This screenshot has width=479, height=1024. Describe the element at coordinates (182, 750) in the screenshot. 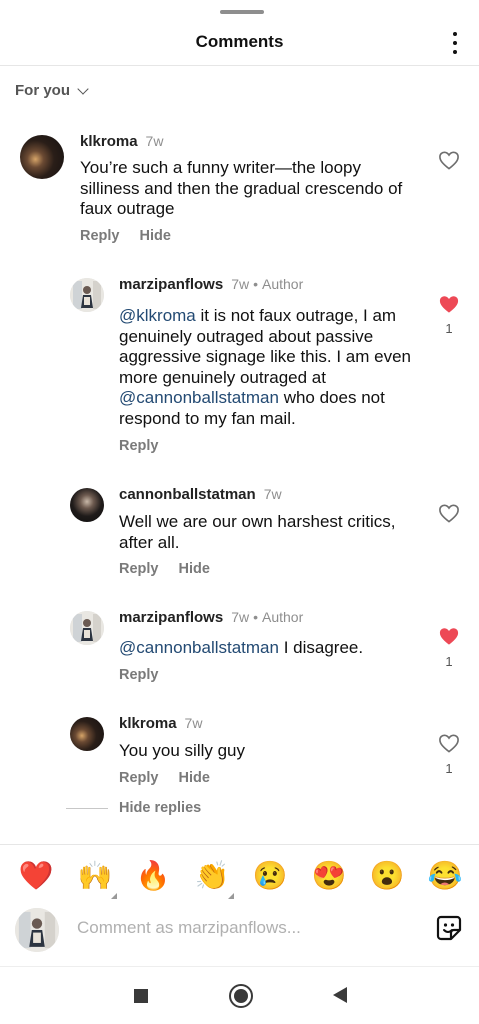

I see `comment-text: You you silly guy` at that location.